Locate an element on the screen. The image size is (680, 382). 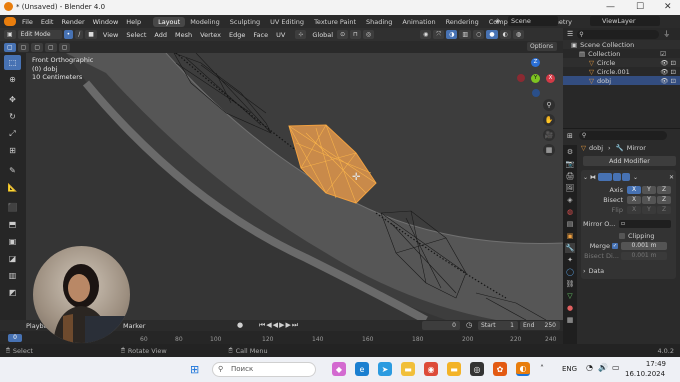
select-intersect-icon: ▢ is located at coordinates (64, 47).